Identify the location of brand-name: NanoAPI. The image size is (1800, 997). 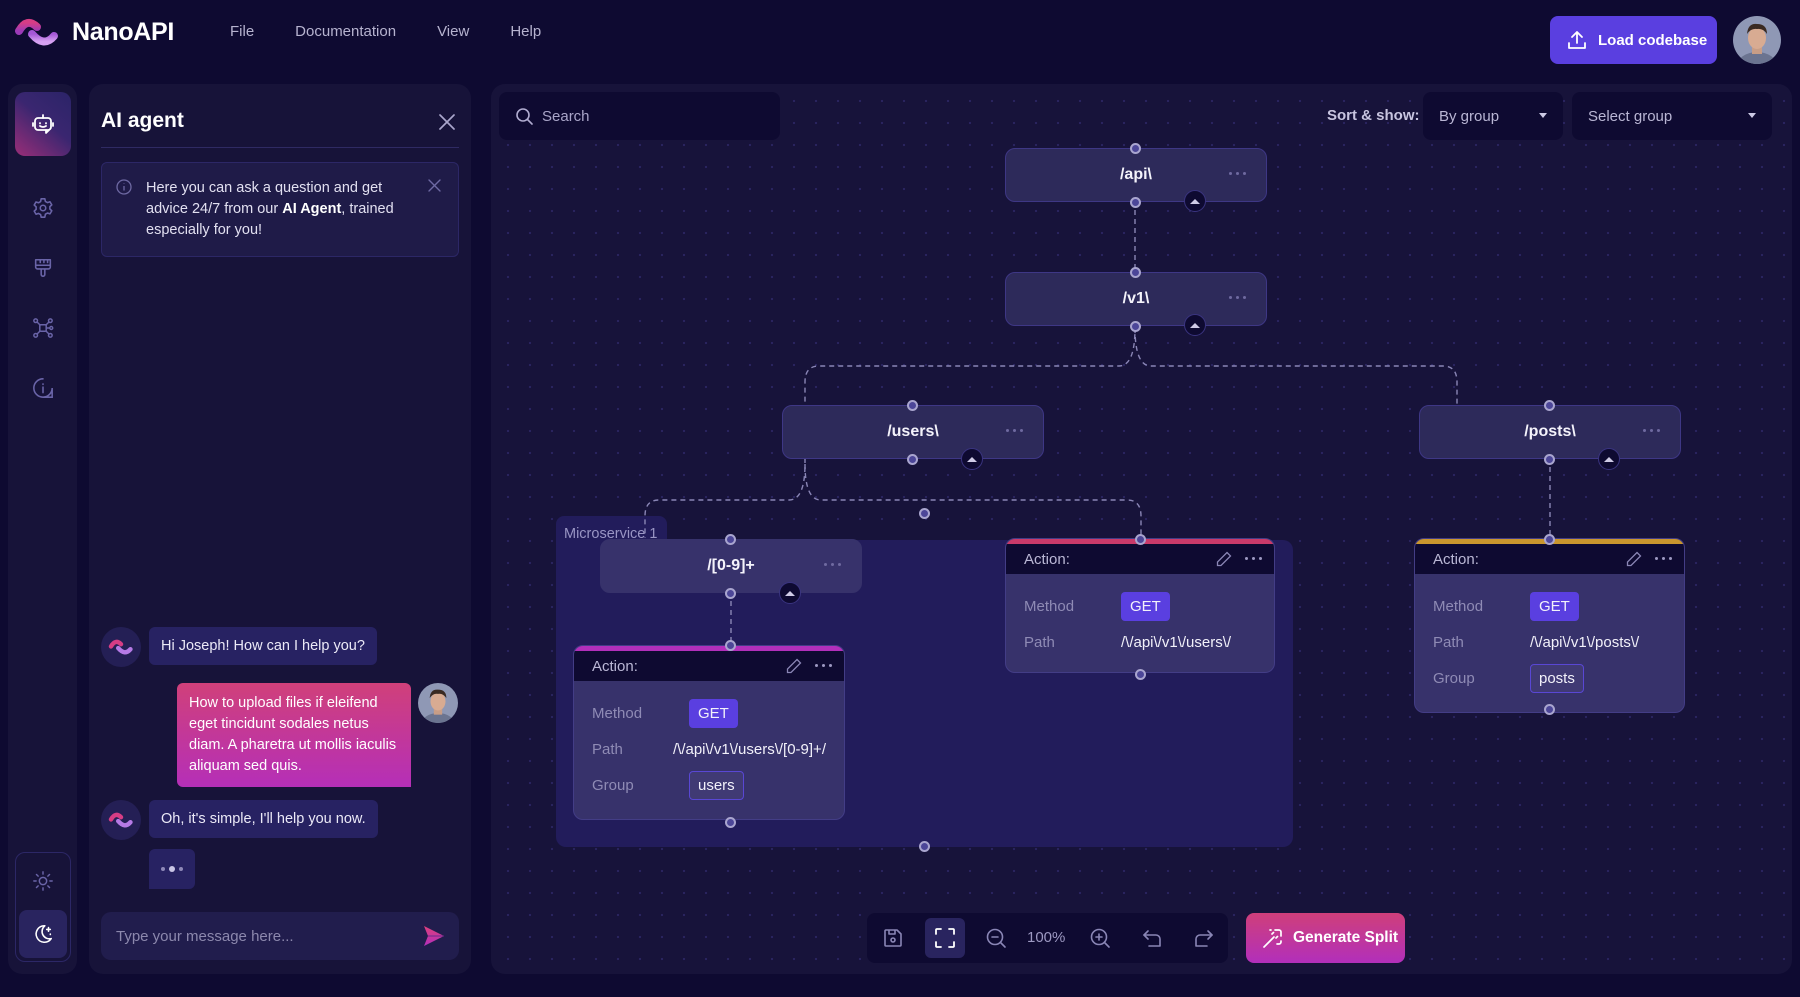
(123, 32).